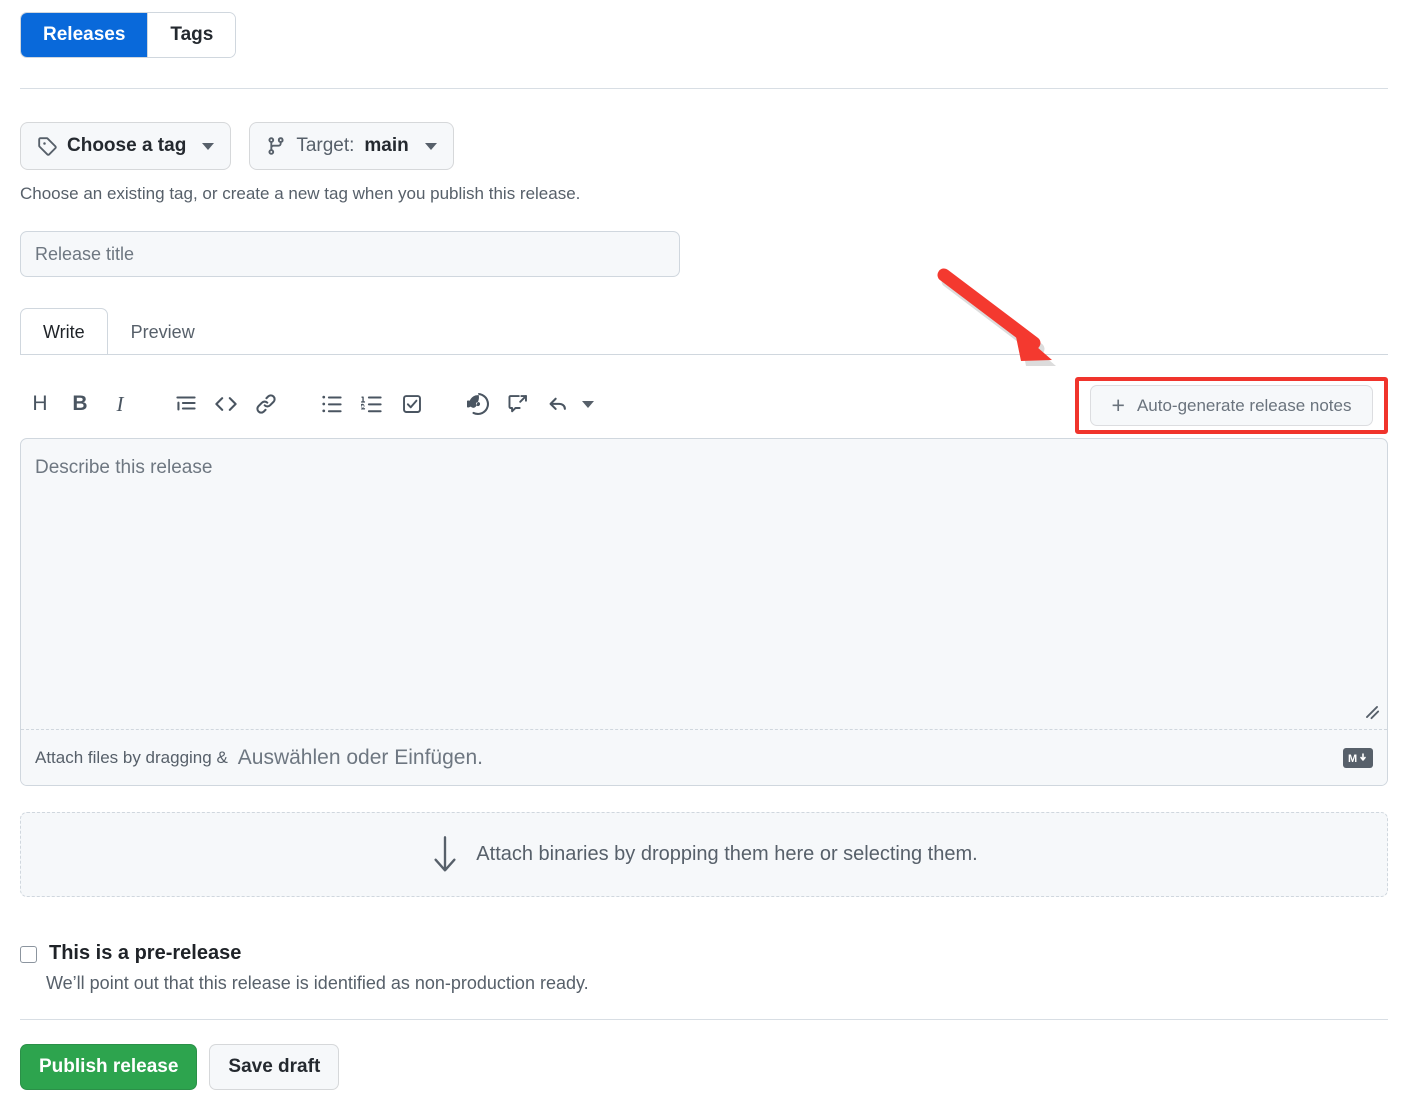 The width and height of the screenshot is (1408, 1105). What do you see at coordinates (1372, 712) in the screenshot?
I see `resize-handle` at bounding box center [1372, 712].